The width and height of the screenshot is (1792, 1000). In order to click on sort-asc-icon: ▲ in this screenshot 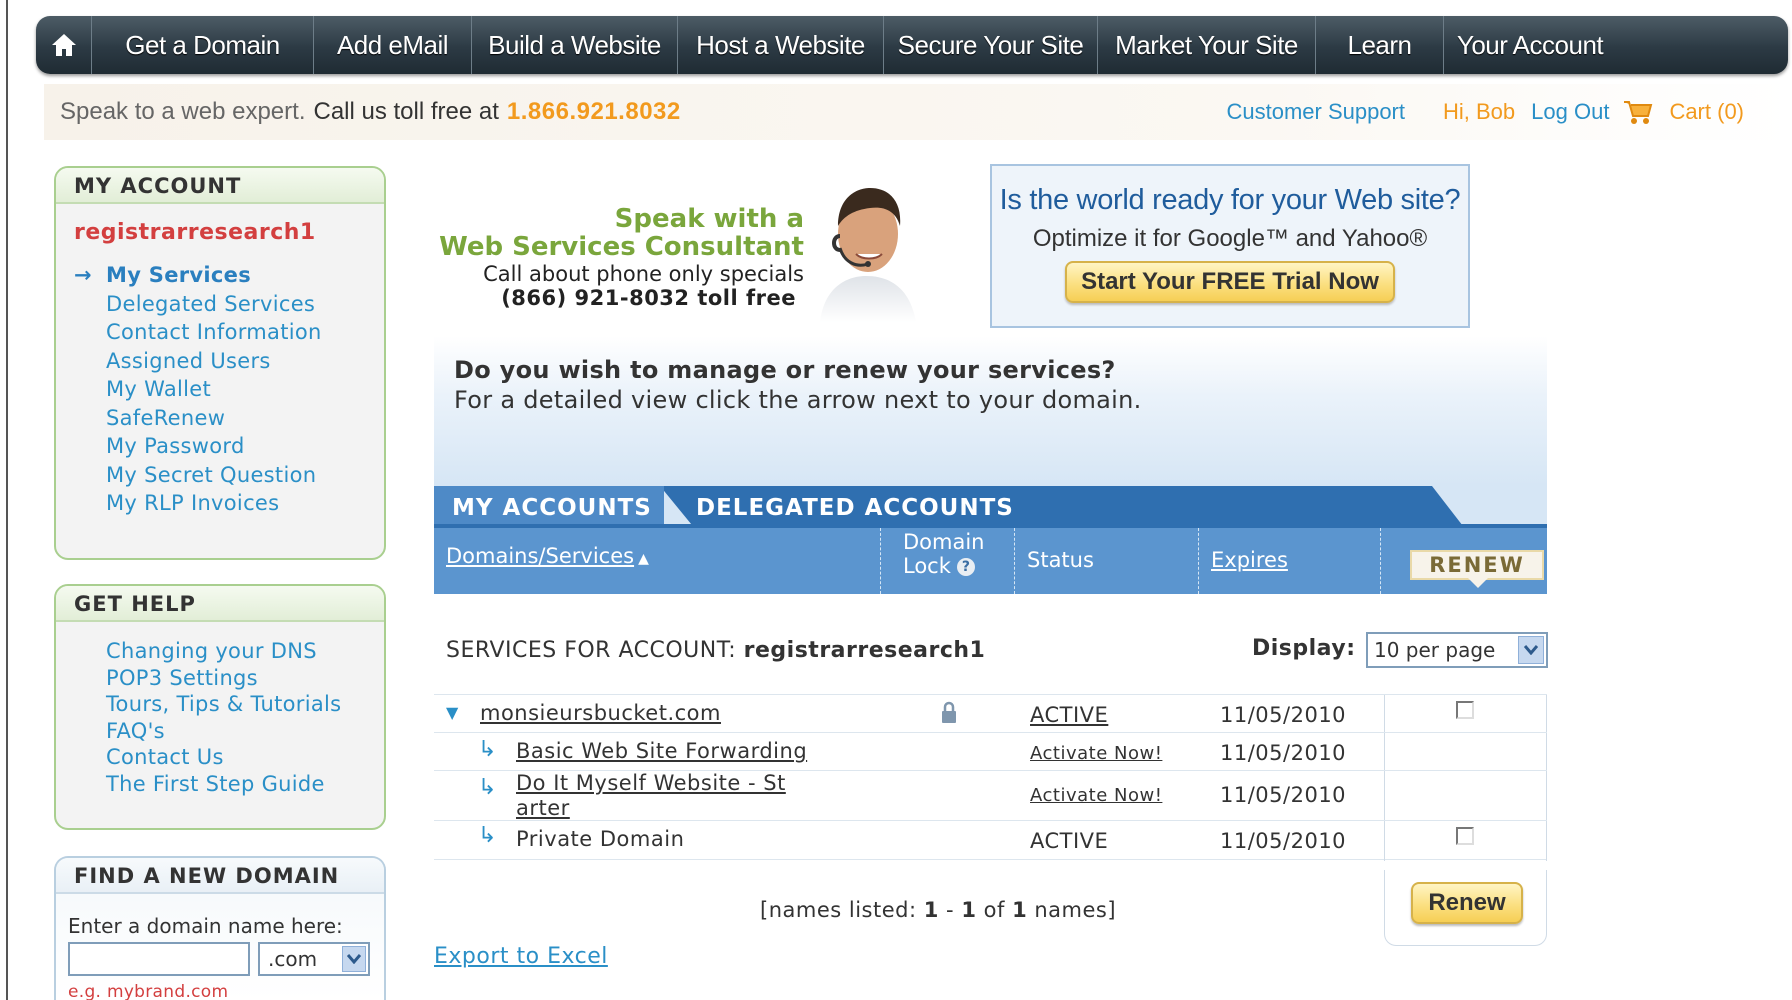, I will do `click(643, 559)`.